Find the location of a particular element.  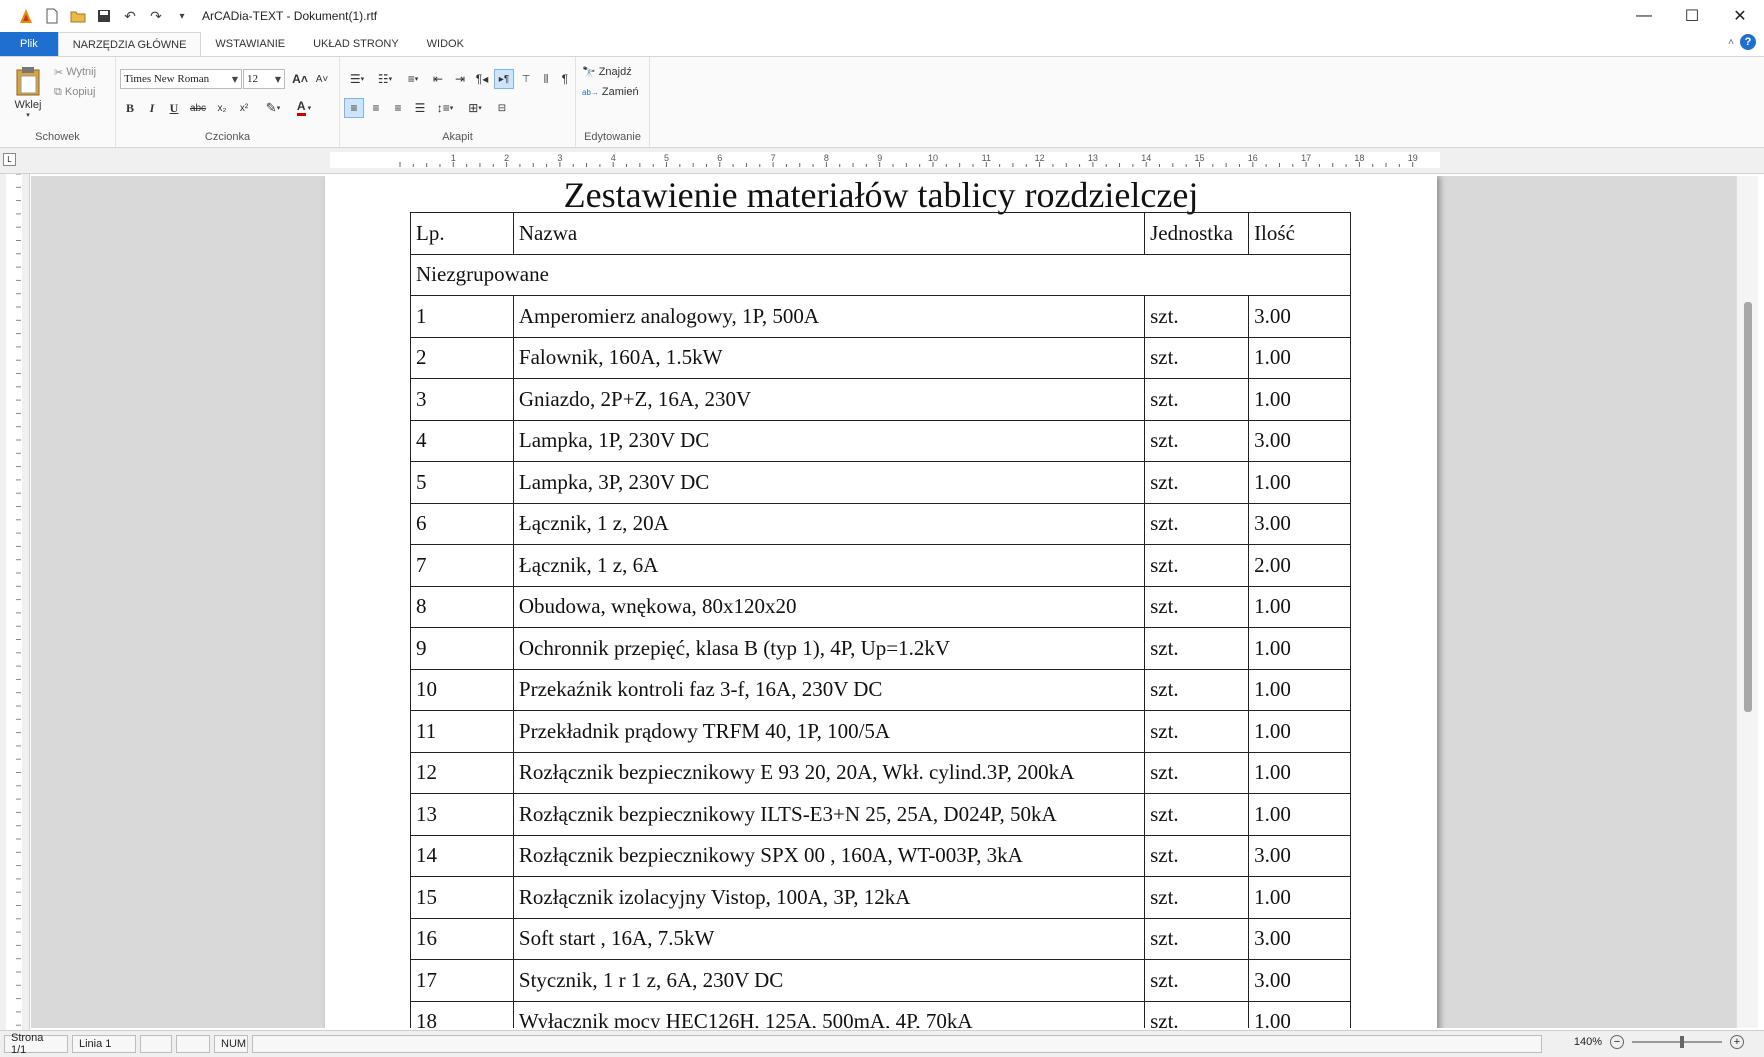

cell-nazwa: Przekładnik prądowy TRFM 40, 1P, 100/5A is located at coordinates (829, 731).